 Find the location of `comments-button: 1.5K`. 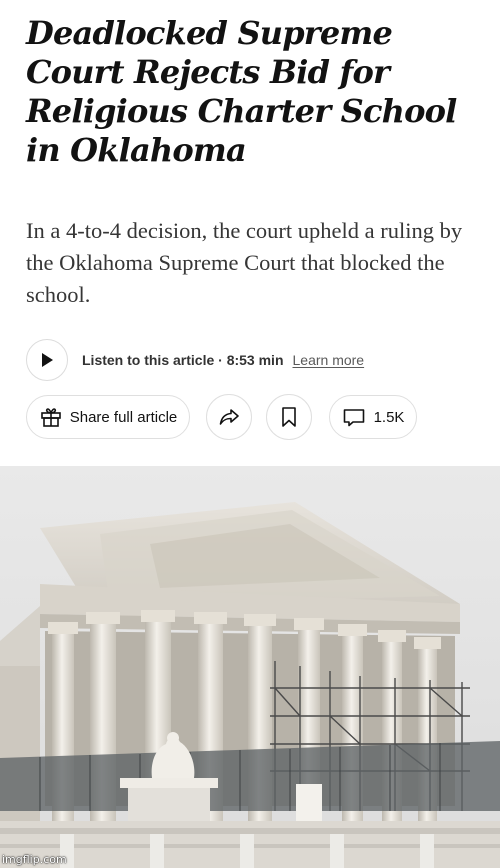

comments-button: 1.5K is located at coordinates (373, 417).